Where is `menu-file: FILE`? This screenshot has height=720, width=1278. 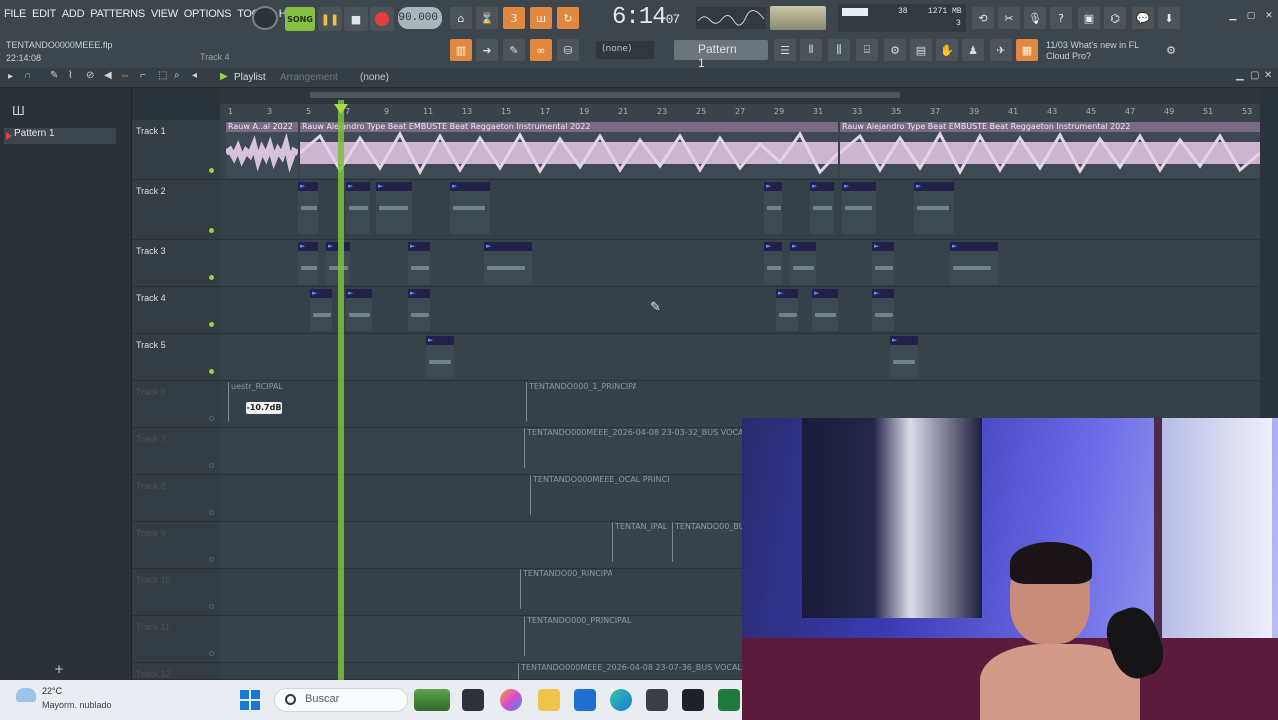
menu-file: FILE is located at coordinates (15, 14).